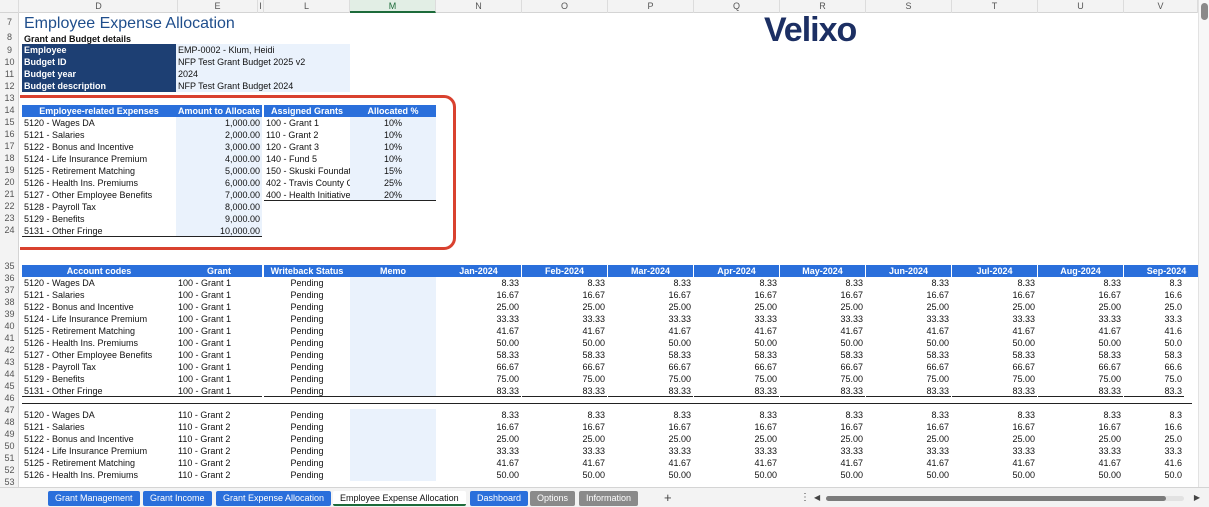 The height and width of the screenshot is (507, 1209). I want to click on amount-to-allocate: 8,000.00, so click(219, 207).